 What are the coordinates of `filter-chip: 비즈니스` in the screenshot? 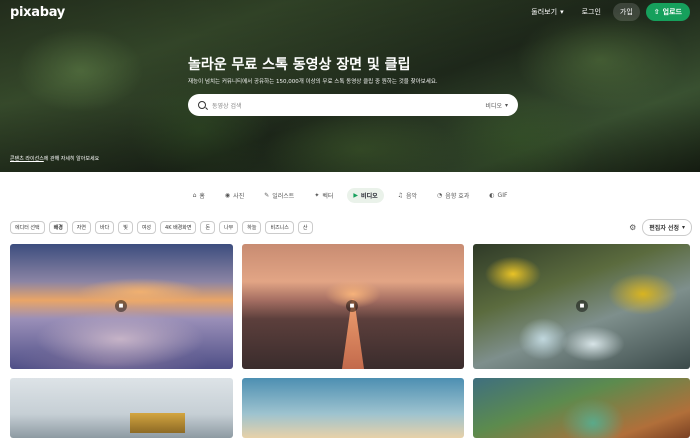 It's located at (279, 227).